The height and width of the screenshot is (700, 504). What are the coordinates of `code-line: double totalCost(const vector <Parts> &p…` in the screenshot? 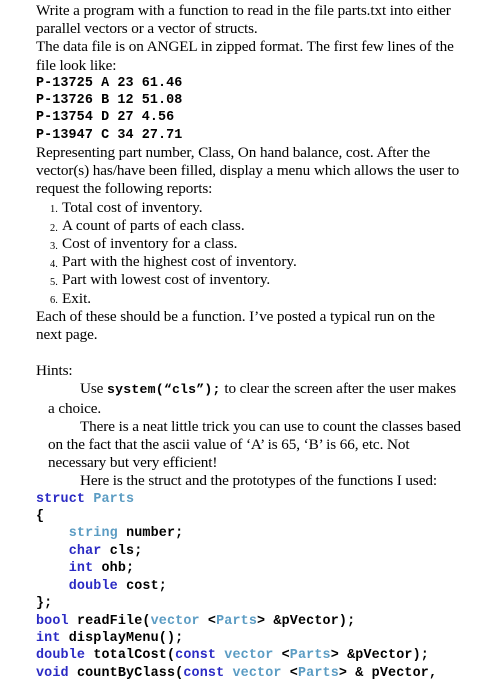 It's located at (265, 655).